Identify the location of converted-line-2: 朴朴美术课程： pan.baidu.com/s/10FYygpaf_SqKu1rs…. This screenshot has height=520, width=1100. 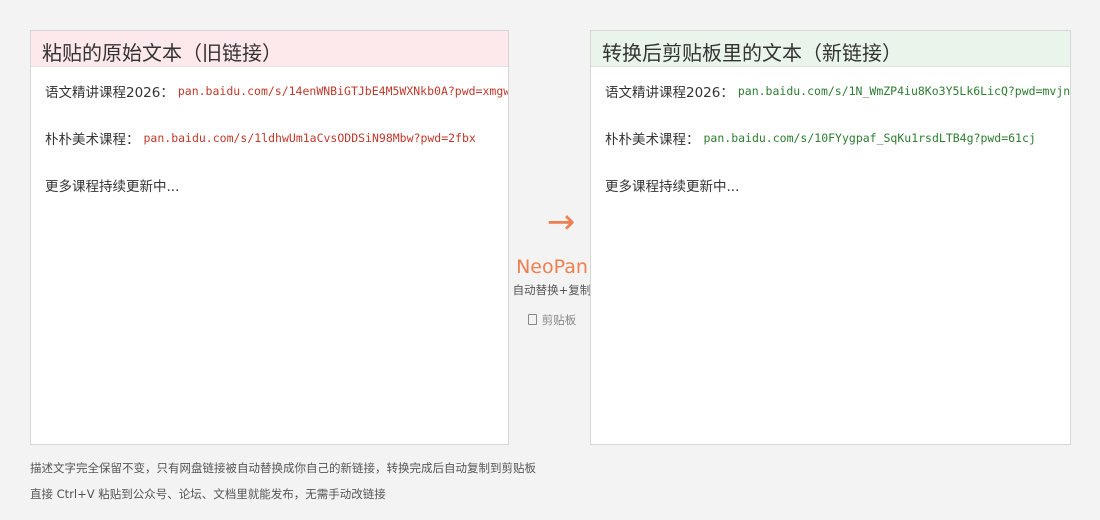
(837, 138).